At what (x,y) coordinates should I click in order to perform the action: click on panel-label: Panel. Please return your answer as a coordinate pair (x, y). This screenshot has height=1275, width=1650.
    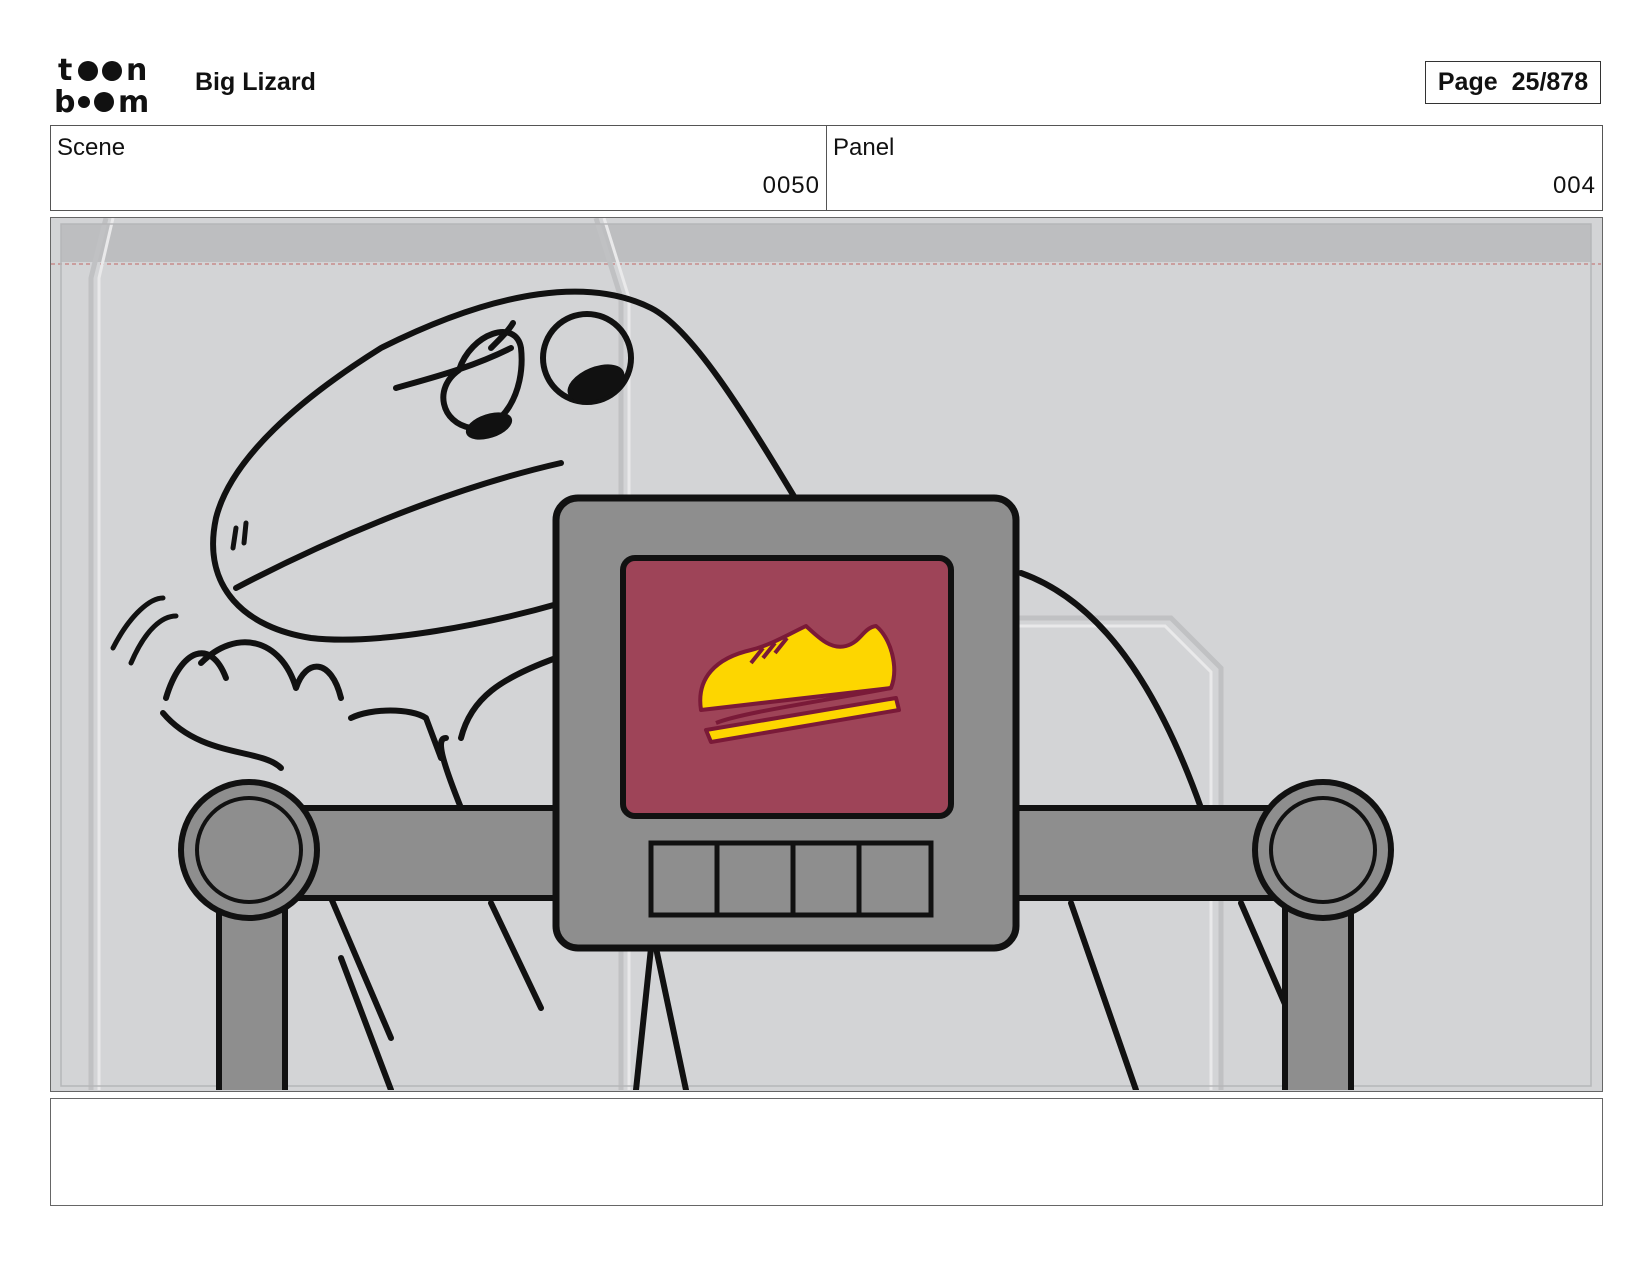
    Looking at the image, I should click on (864, 147).